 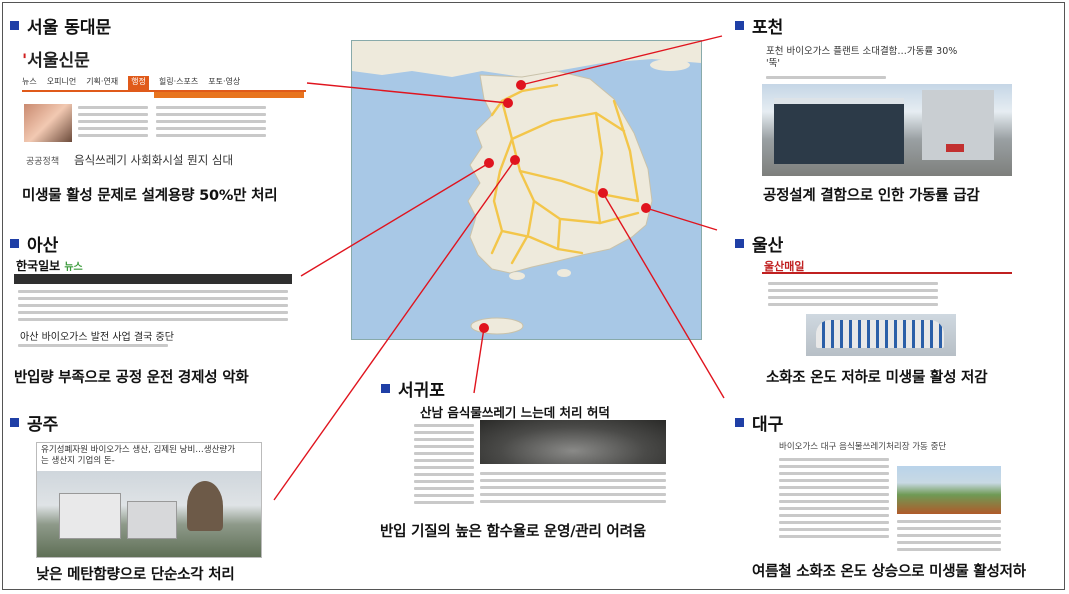 What do you see at coordinates (150, 196) in the screenshot?
I see `caption-seoul: 미생물 활성 문제로 설계용량 50%만 처리` at bounding box center [150, 196].